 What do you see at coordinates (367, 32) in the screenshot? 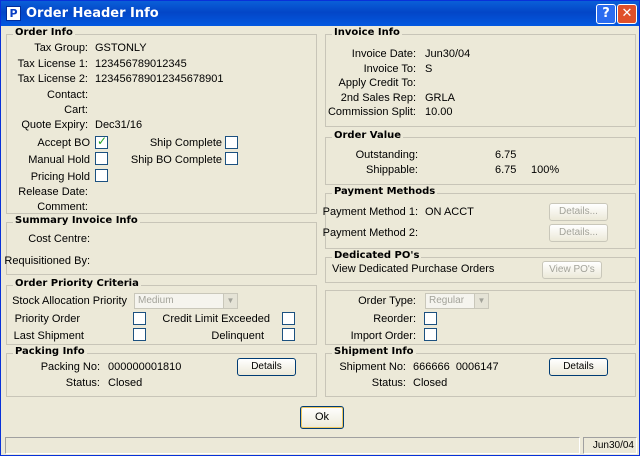
I see `invoice-info-title: Invoice Info` at bounding box center [367, 32].